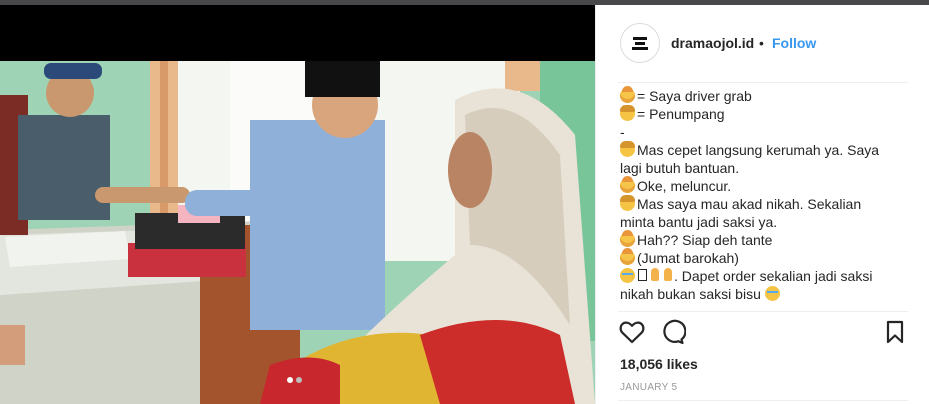  I want to click on caption-line: = Penumpang, so click(770, 114).